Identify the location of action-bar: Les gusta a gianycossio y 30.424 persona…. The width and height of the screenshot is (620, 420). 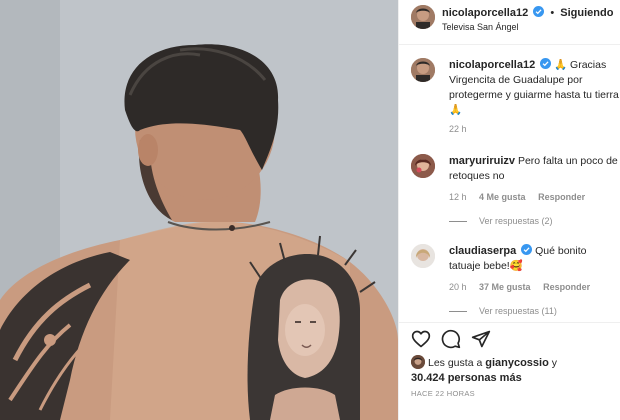
(509, 371).